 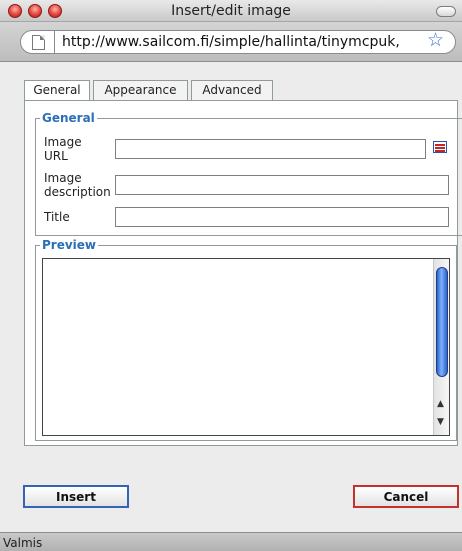 What do you see at coordinates (270, 149) in the screenshot?
I see `image-url-input` at bounding box center [270, 149].